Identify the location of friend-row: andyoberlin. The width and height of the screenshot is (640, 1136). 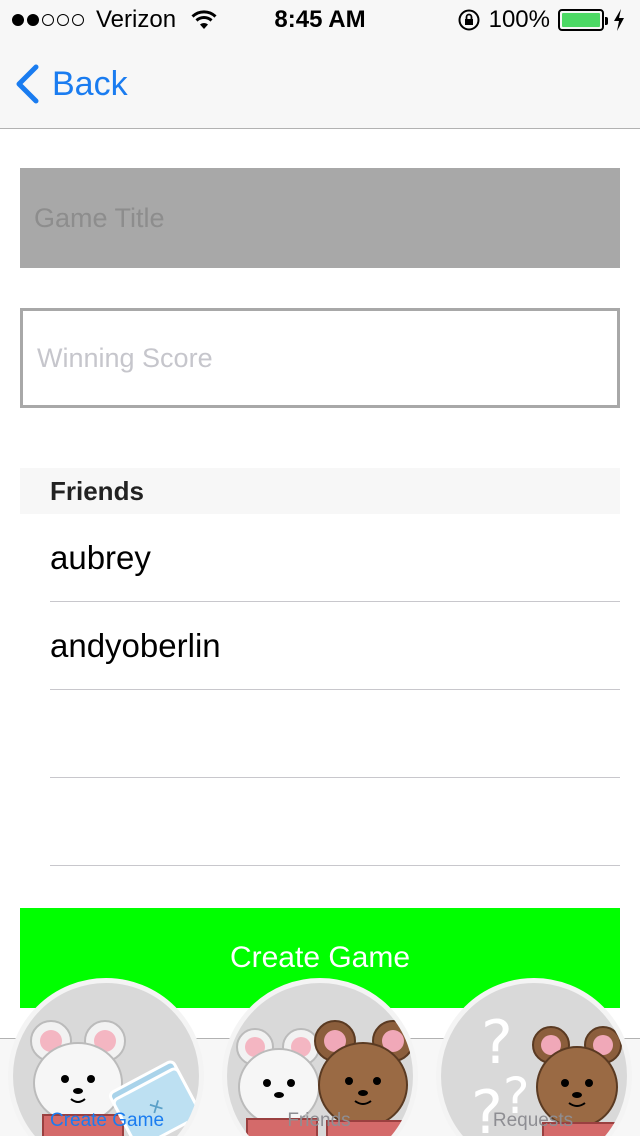
(320, 646).